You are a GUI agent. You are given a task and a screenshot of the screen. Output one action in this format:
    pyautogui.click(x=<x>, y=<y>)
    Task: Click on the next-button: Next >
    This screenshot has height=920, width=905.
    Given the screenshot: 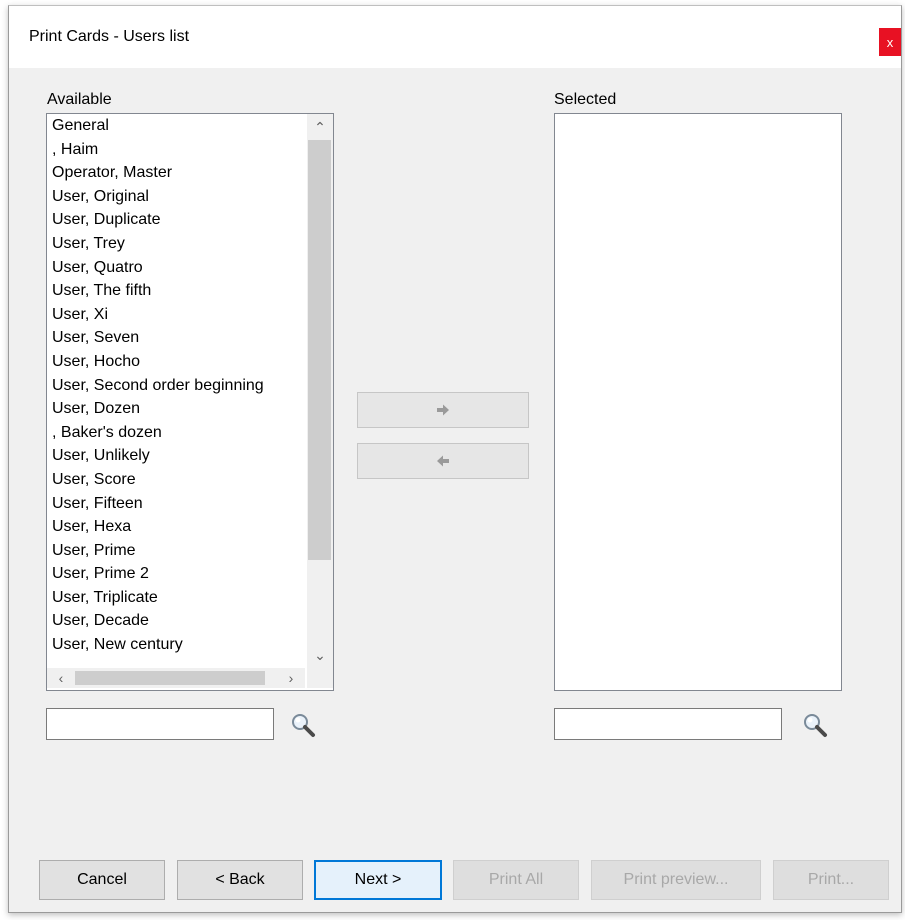 What is the action you would take?
    pyautogui.click(x=378, y=880)
    